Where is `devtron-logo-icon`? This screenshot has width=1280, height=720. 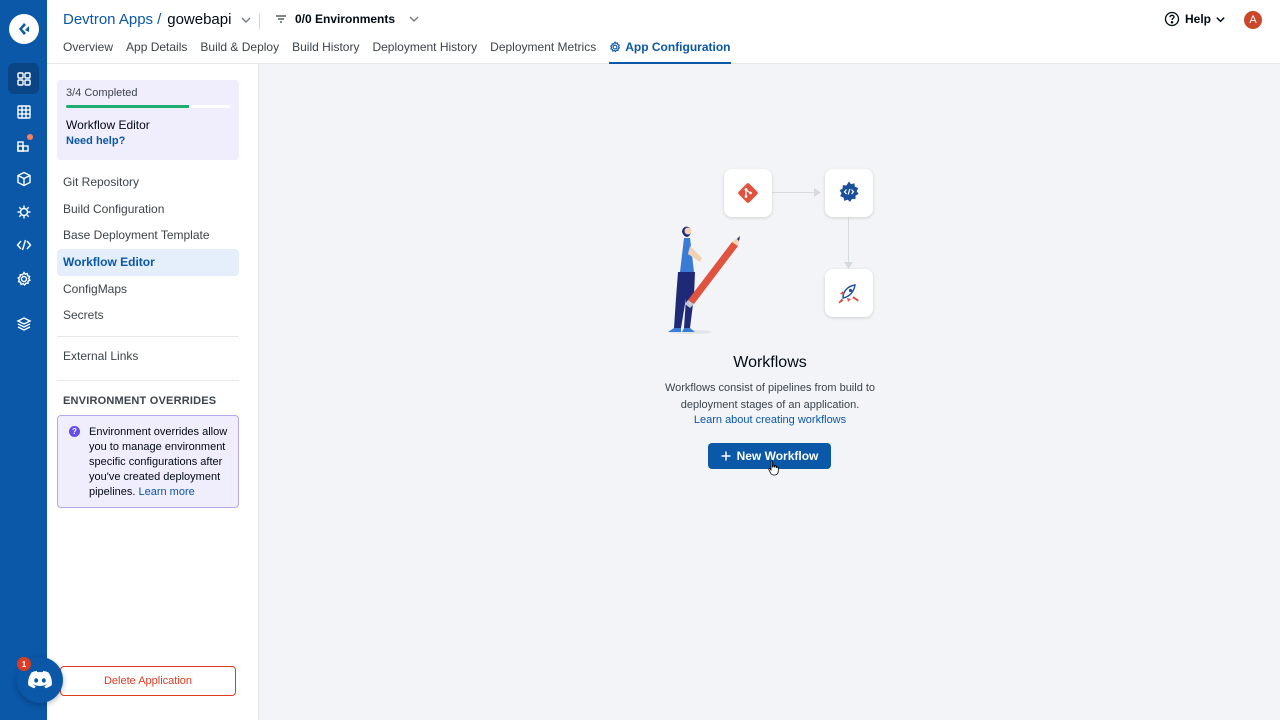 devtron-logo-icon is located at coordinates (24, 29).